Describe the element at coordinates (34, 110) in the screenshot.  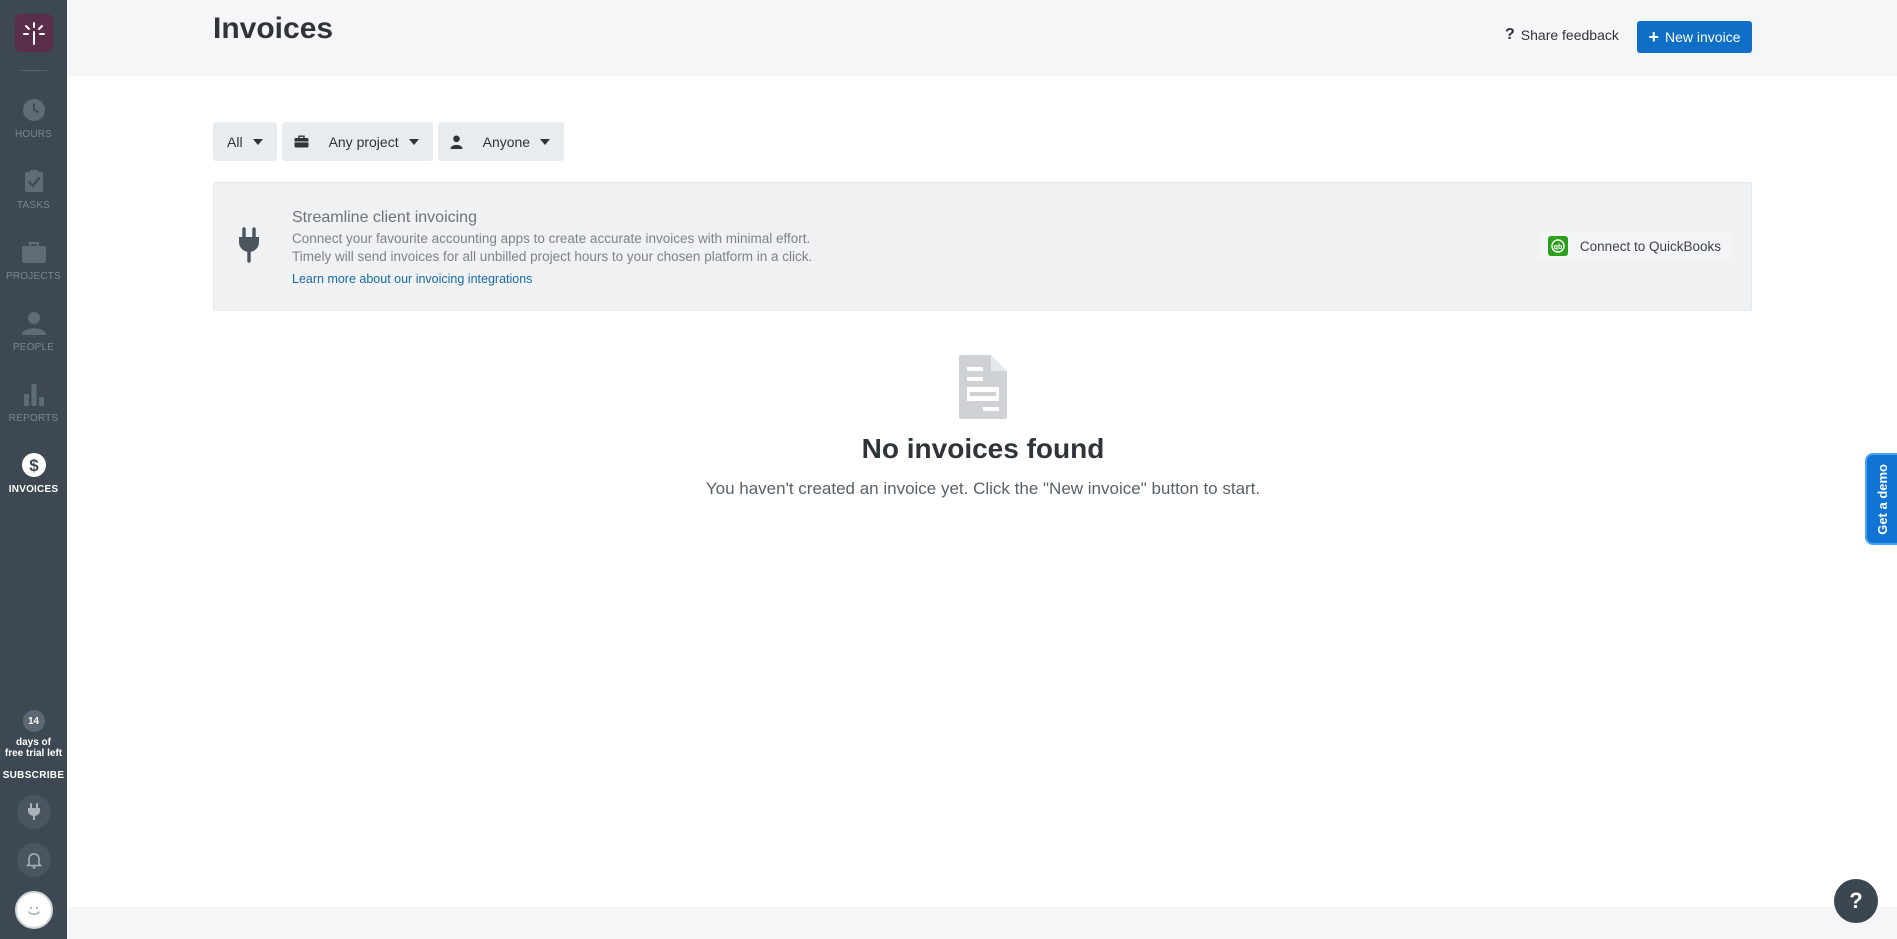
I see `clock-icon` at that location.